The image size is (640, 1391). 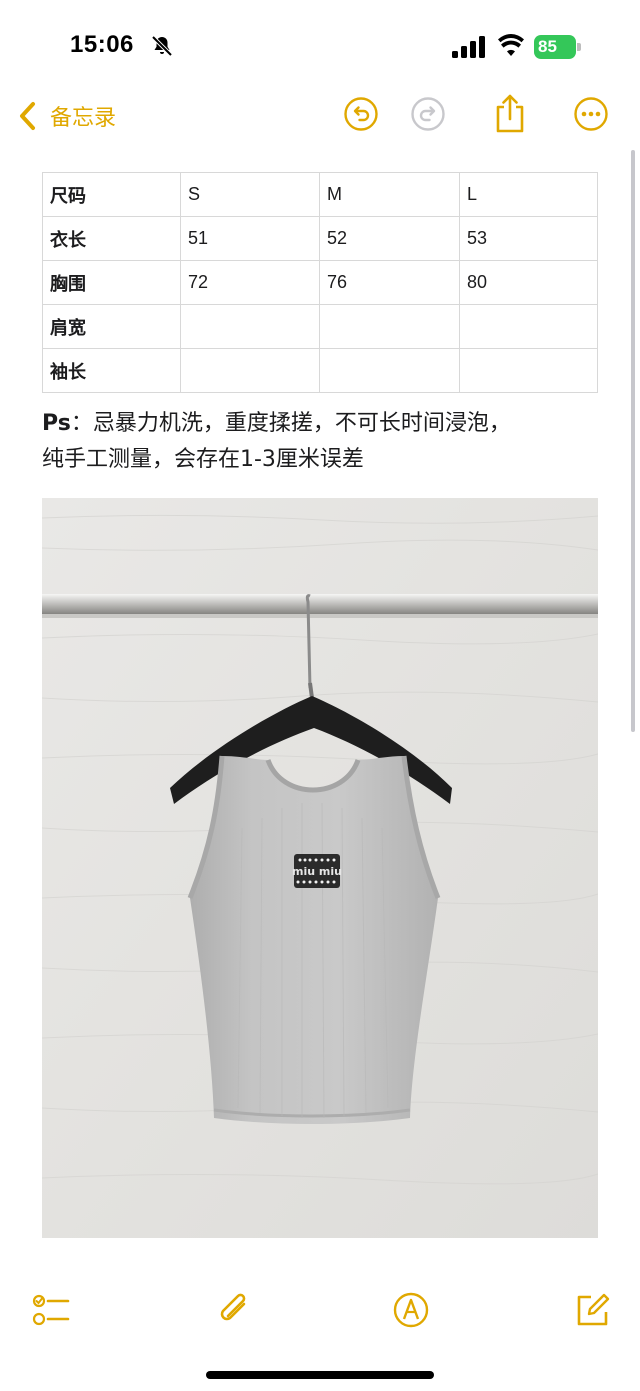 What do you see at coordinates (389, 194) in the screenshot?
I see `table-cell: M` at bounding box center [389, 194].